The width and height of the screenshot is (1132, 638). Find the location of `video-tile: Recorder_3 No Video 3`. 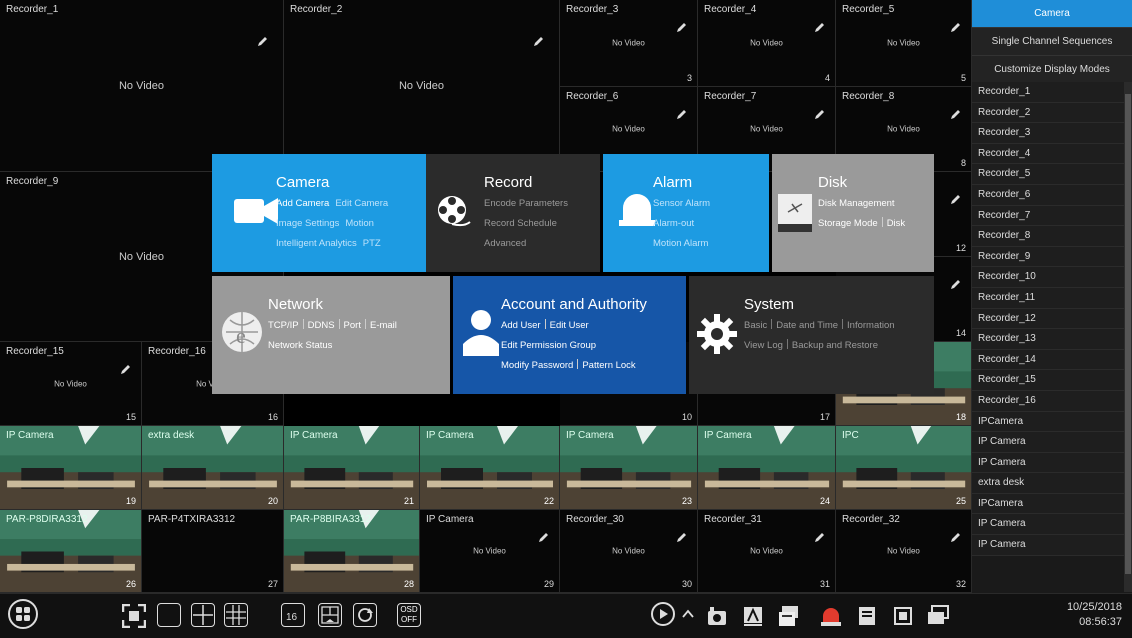

video-tile: Recorder_3 No Video 3 is located at coordinates (629, 43).